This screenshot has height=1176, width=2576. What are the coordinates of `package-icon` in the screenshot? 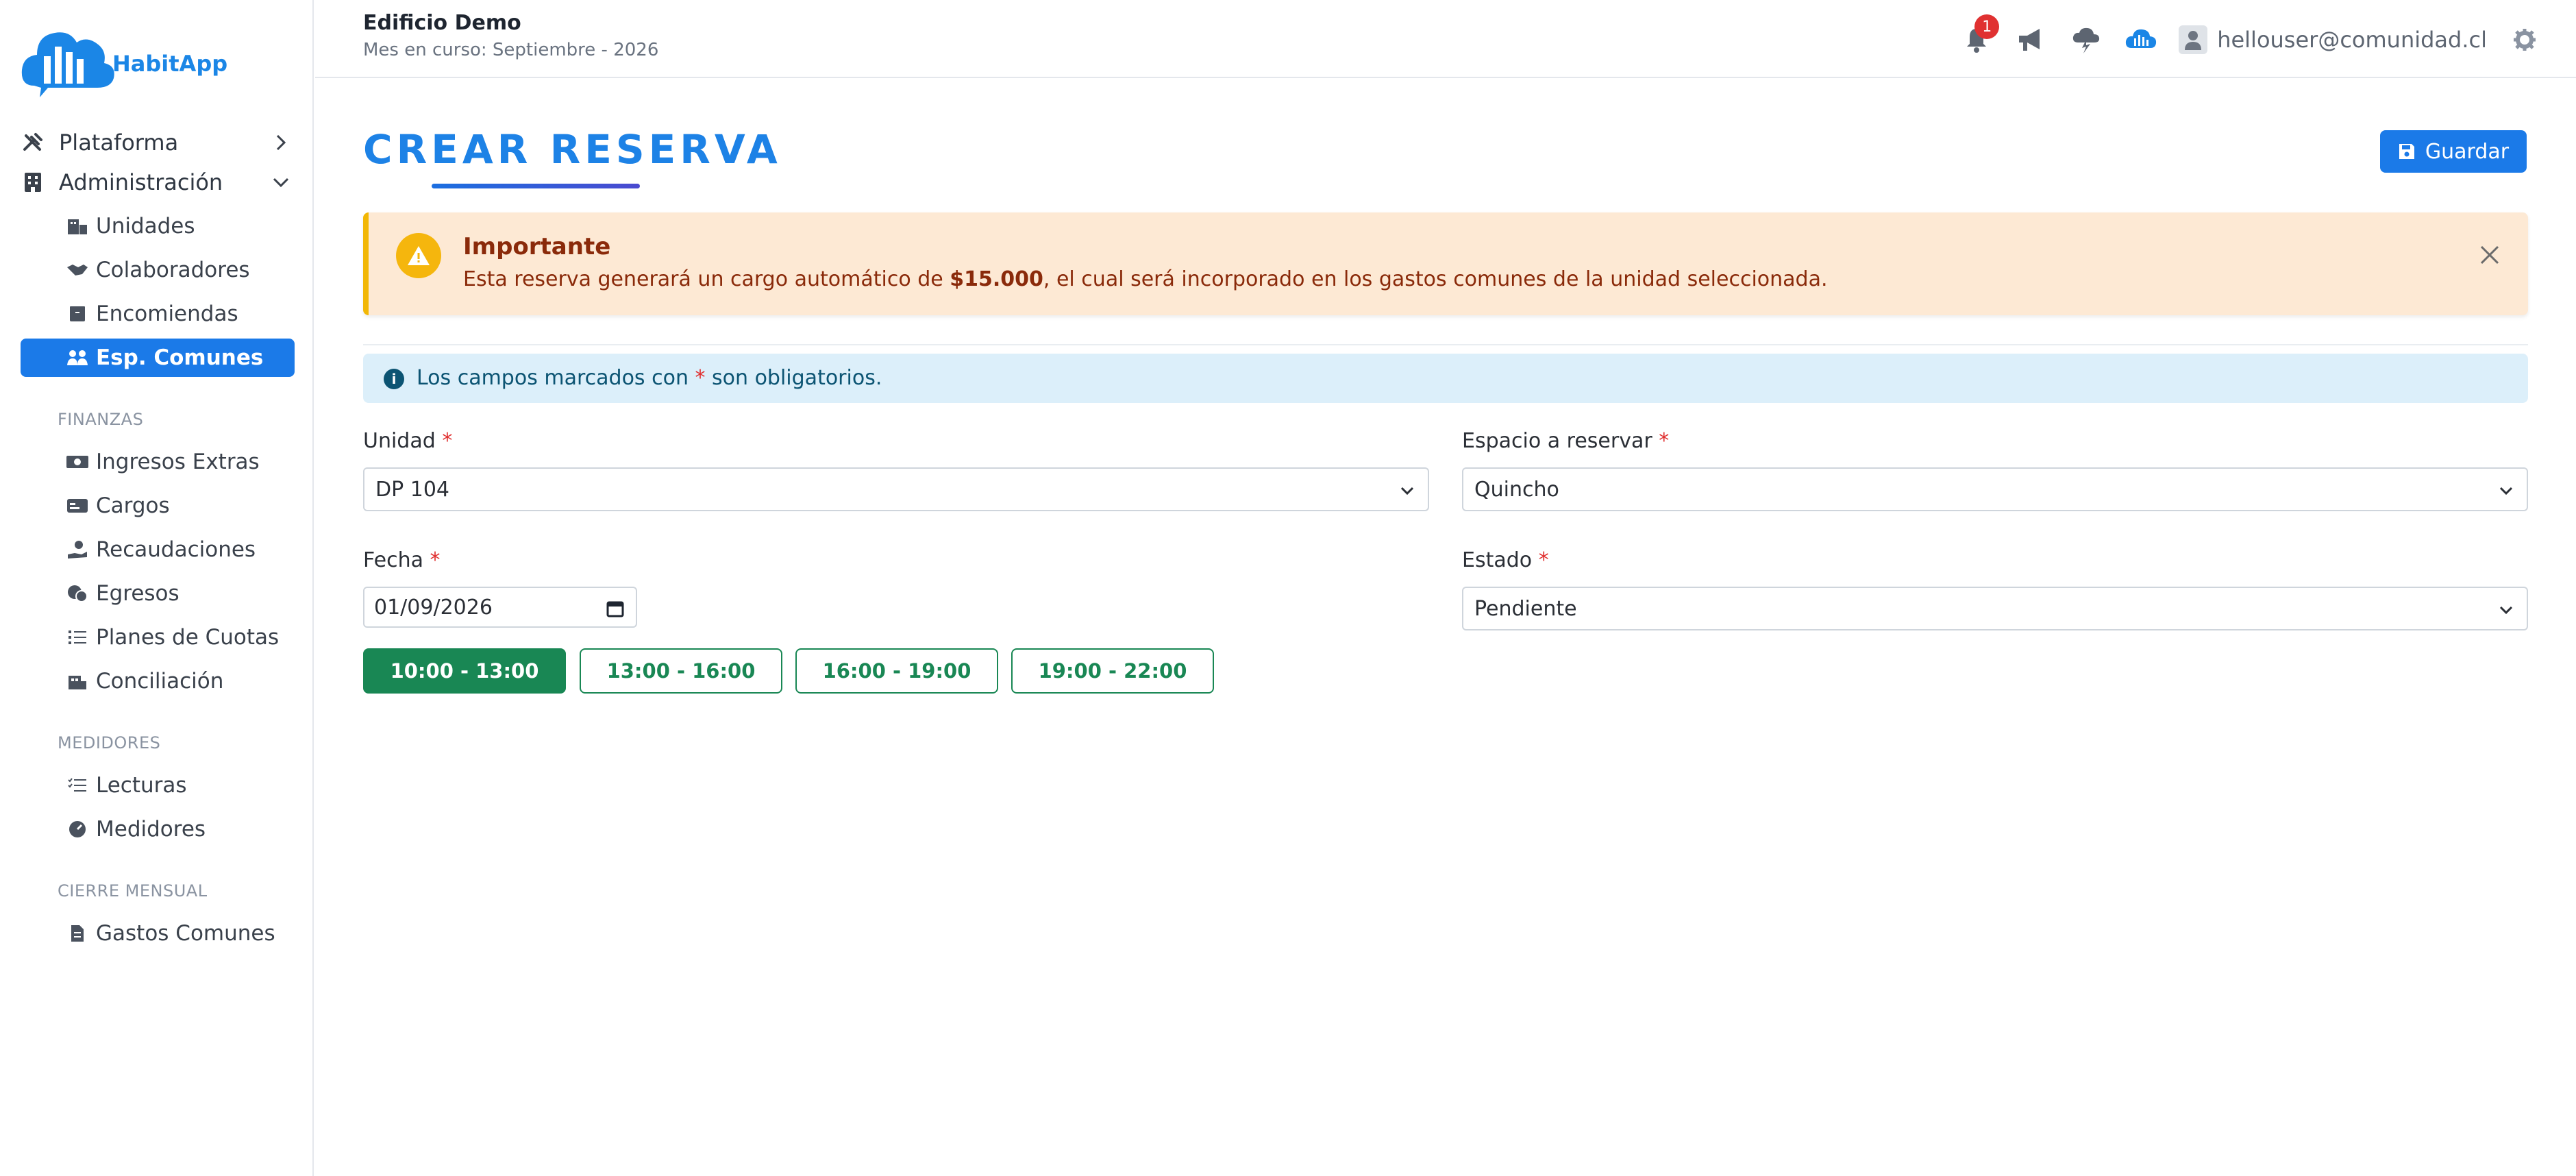 It's located at (77, 314).